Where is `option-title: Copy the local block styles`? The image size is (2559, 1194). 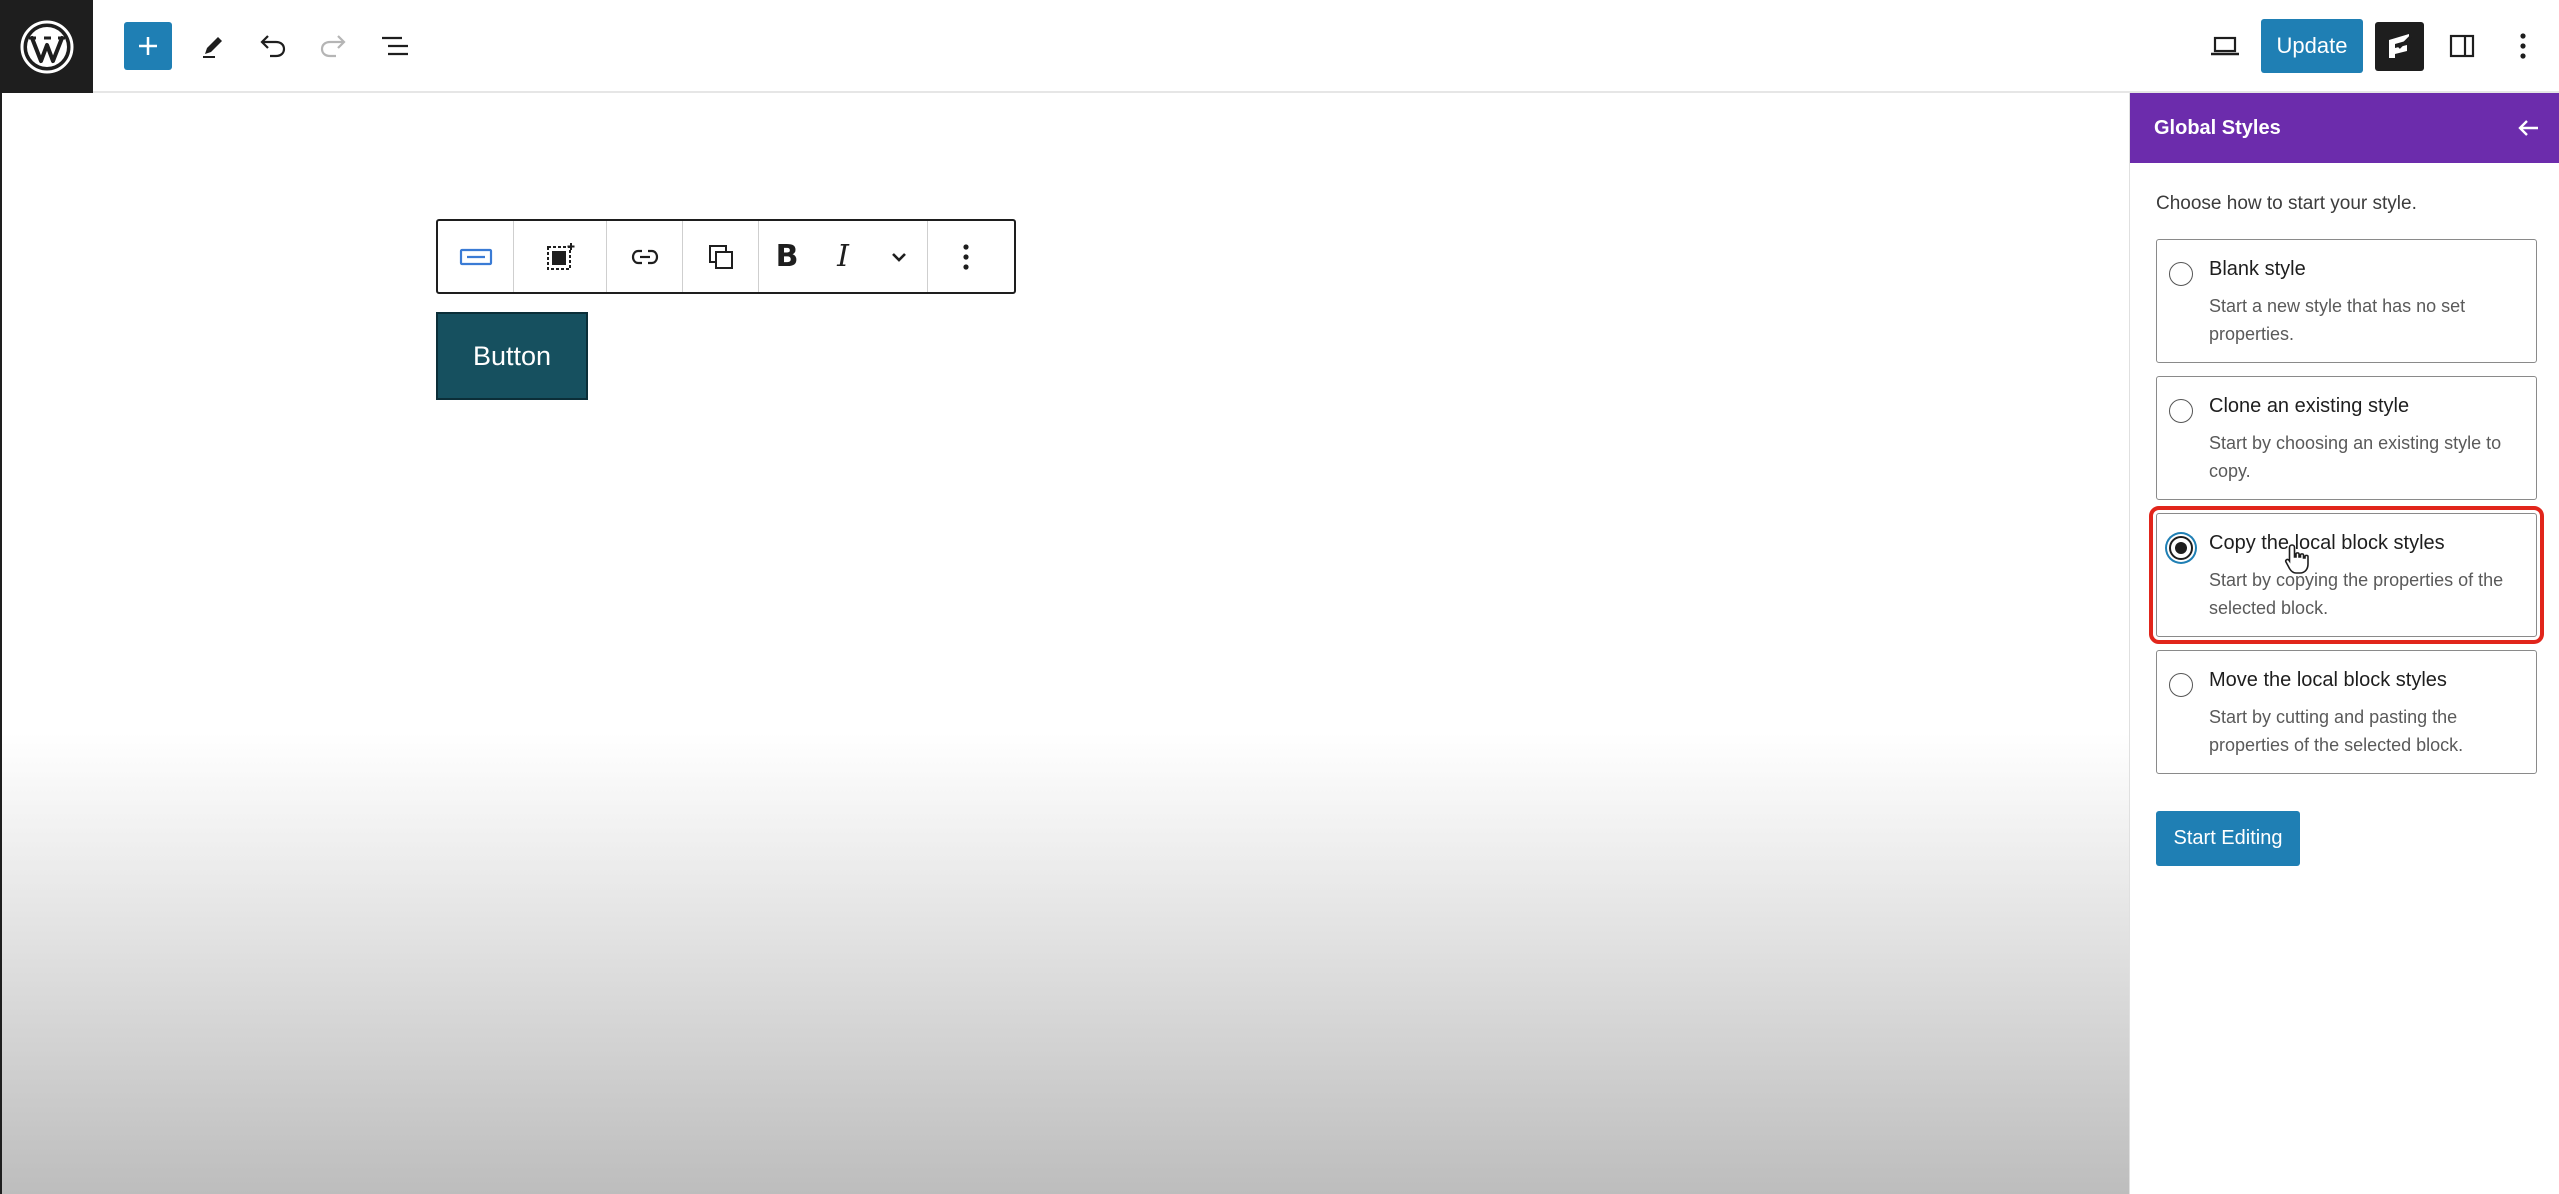
option-title: Copy the local block styles is located at coordinates (2327, 543).